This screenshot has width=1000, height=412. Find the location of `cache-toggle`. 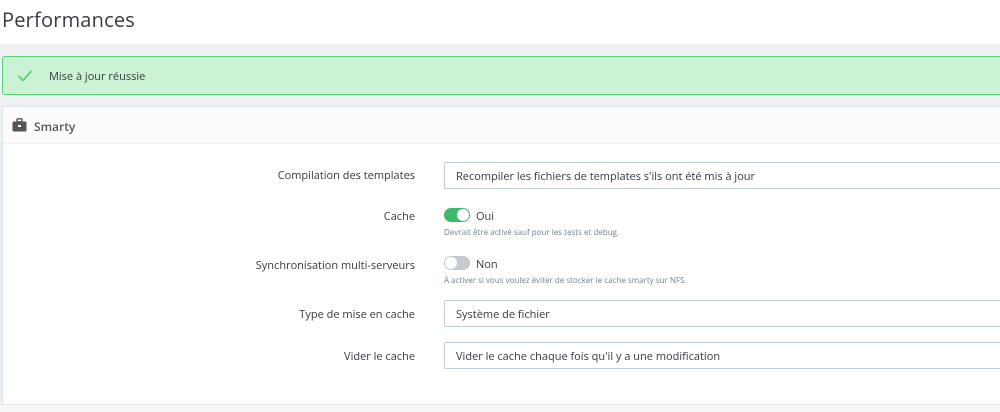

cache-toggle is located at coordinates (457, 215).